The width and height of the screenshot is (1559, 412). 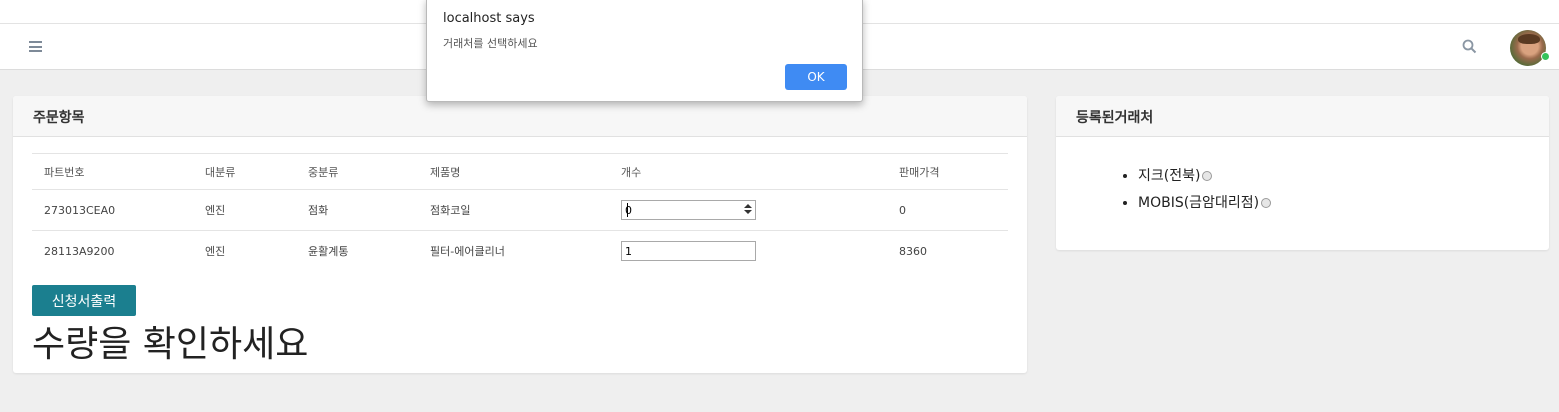 What do you see at coordinates (644, 51) in the screenshot?
I see `alert-dialog: localhost says 거래처를 선택하세요 OK` at bounding box center [644, 51].